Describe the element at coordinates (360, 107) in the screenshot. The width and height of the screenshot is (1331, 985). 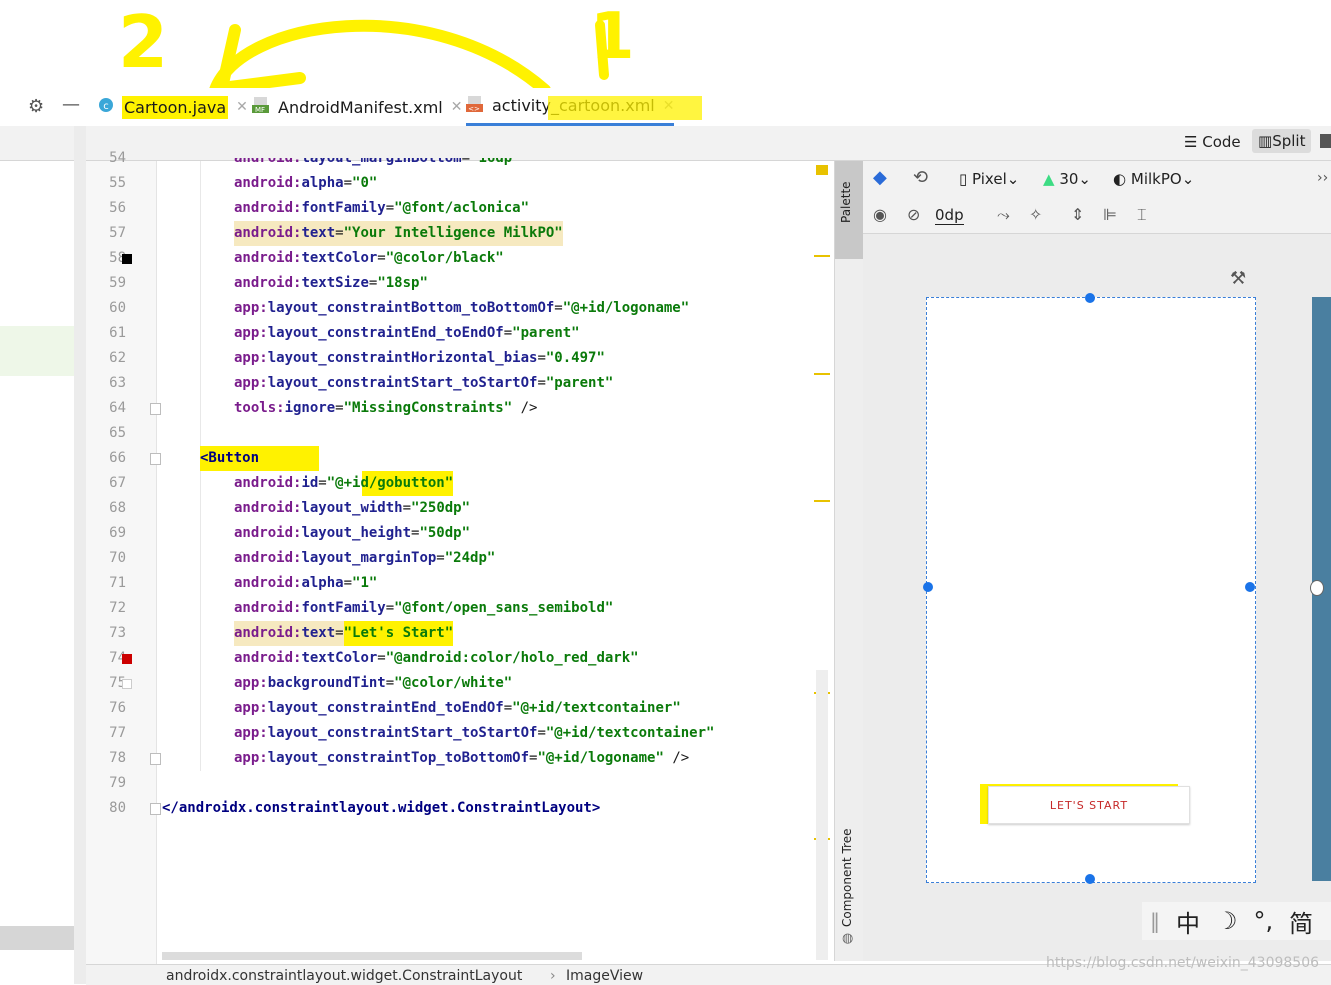
I see `tab-label: AndroidManifest.xml` at that location.